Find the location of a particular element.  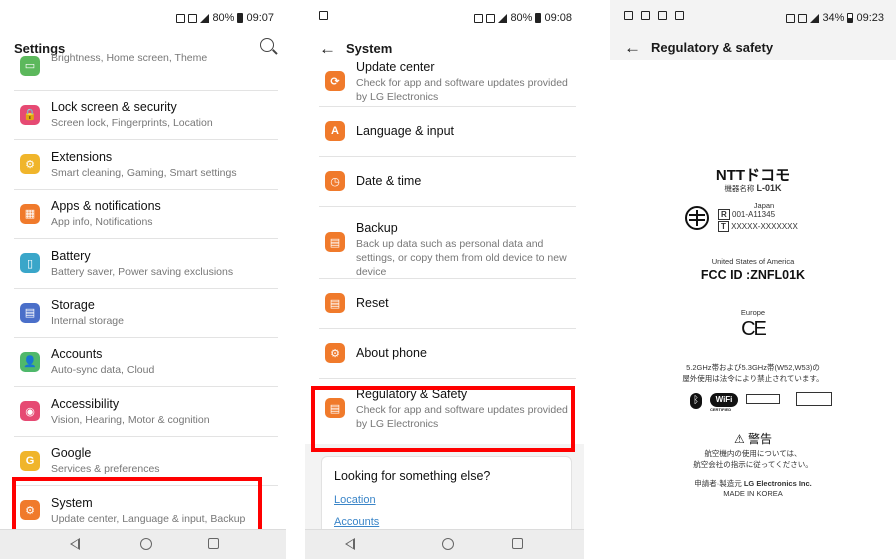

battery-percent: 80% is located at coordinates (521, 18).